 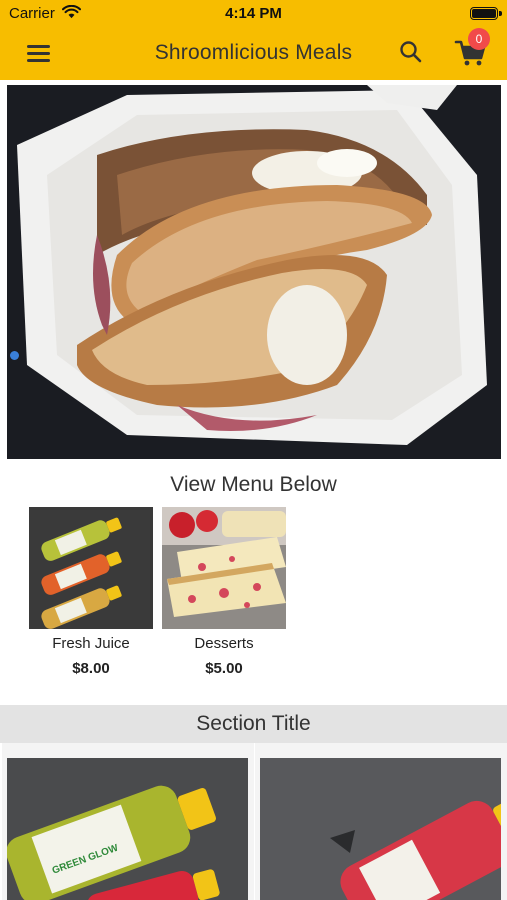 I want to click on navigation-bar: Shroomlicious Meals, so click(x=253, y=53).